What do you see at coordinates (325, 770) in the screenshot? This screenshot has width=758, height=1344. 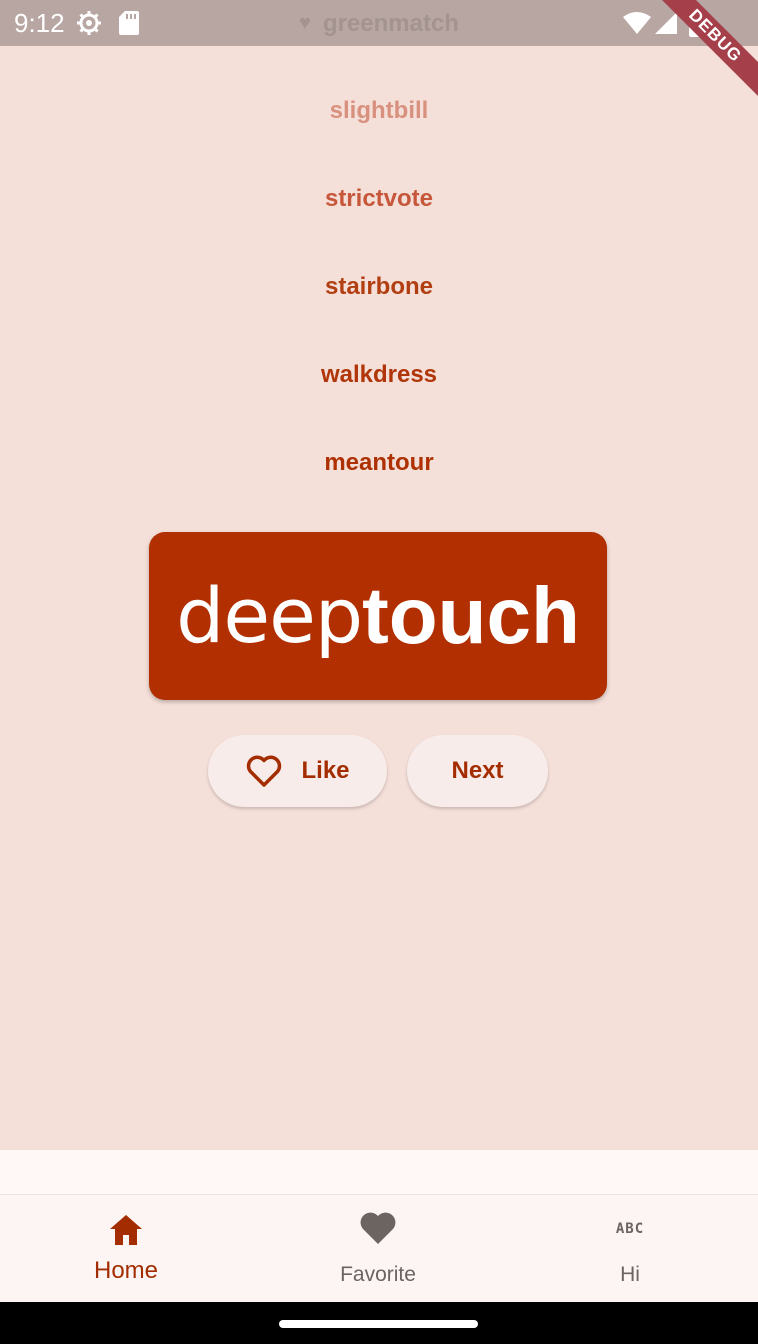 I see `like-button-label: Like` at bounding box center [325, 770].